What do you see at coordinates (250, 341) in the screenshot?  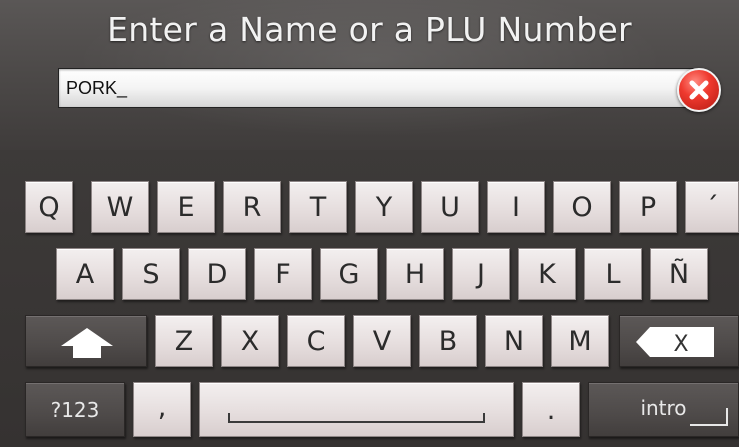 I see `key-x: X` at bounding box center [250, 341].